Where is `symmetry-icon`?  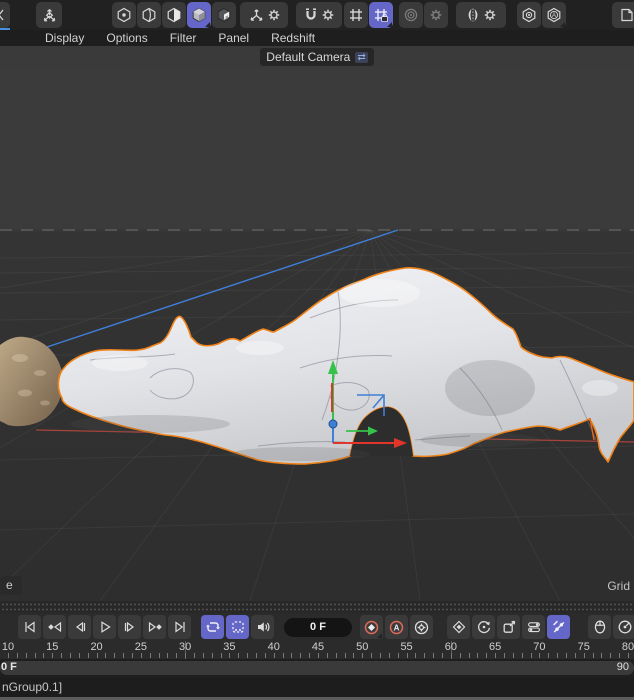
symmetry-icon is located at coordinates (473, 15).